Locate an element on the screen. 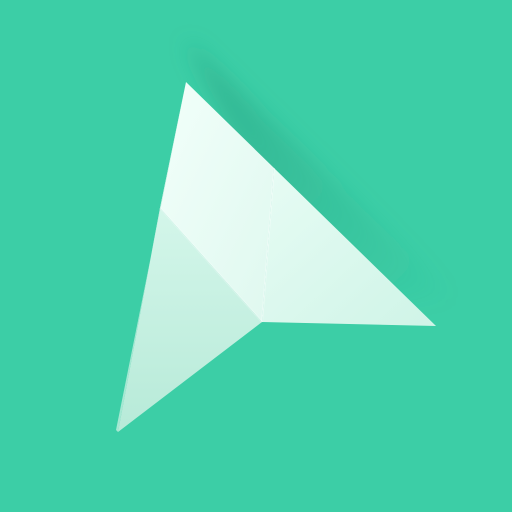 This screenshot has width=512, height=512. plane-facet-top-right is located at coordinates (349, 247).